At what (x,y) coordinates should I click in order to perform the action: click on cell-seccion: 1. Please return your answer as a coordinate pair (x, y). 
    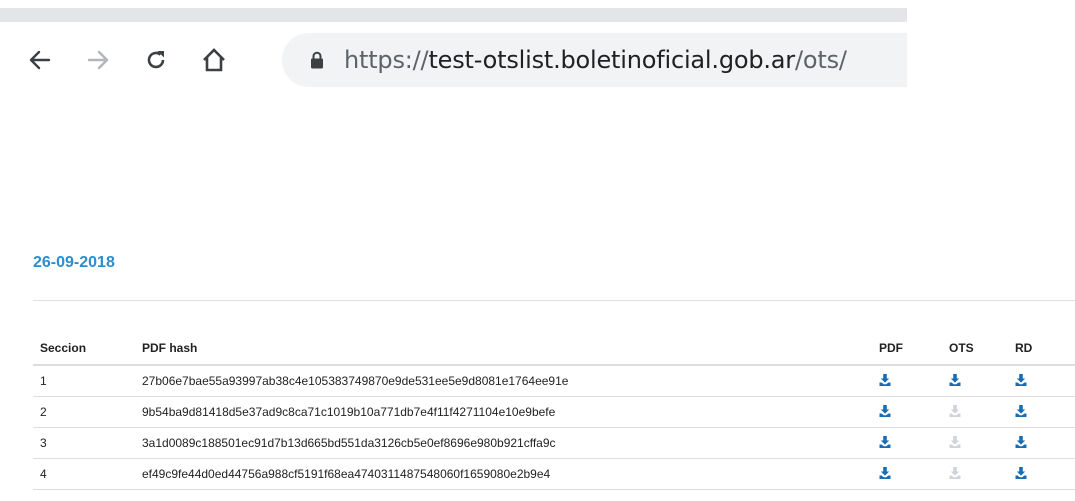
    Looking at the image, I should click on (84, 381).